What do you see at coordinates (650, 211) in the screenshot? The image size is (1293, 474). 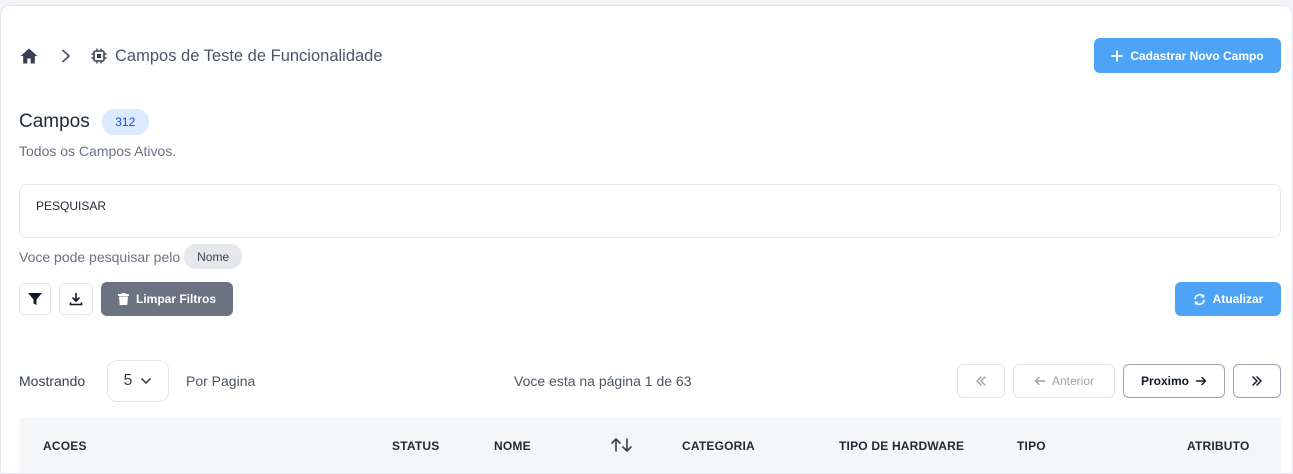 I see `search-input` at bounding box center [650, 211].